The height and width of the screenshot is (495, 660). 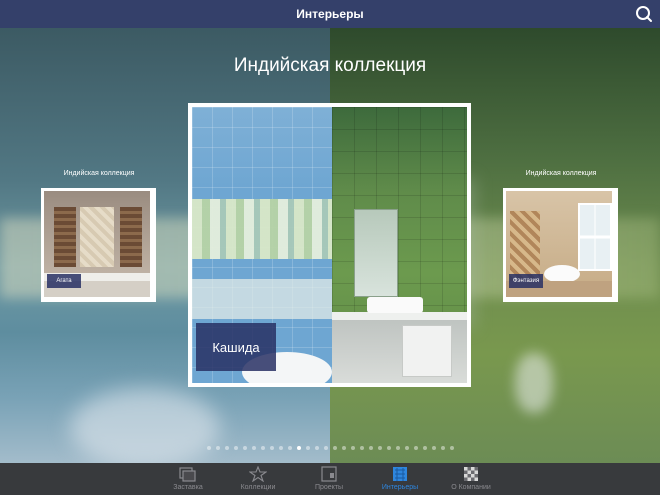 I want to click on page-indicator, so click(x=330, y=448).